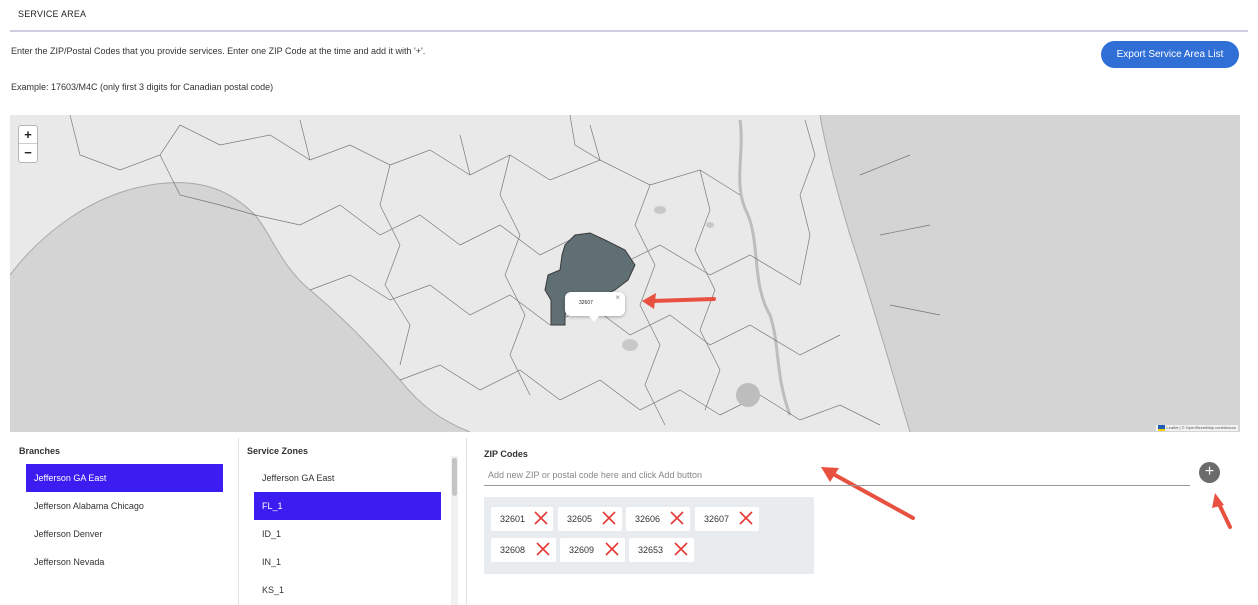 The width and height of the screenshot is (1258, 605). Describe the element at coordinates (629, 31) in the screenshot. I see `header-divider` at that location.